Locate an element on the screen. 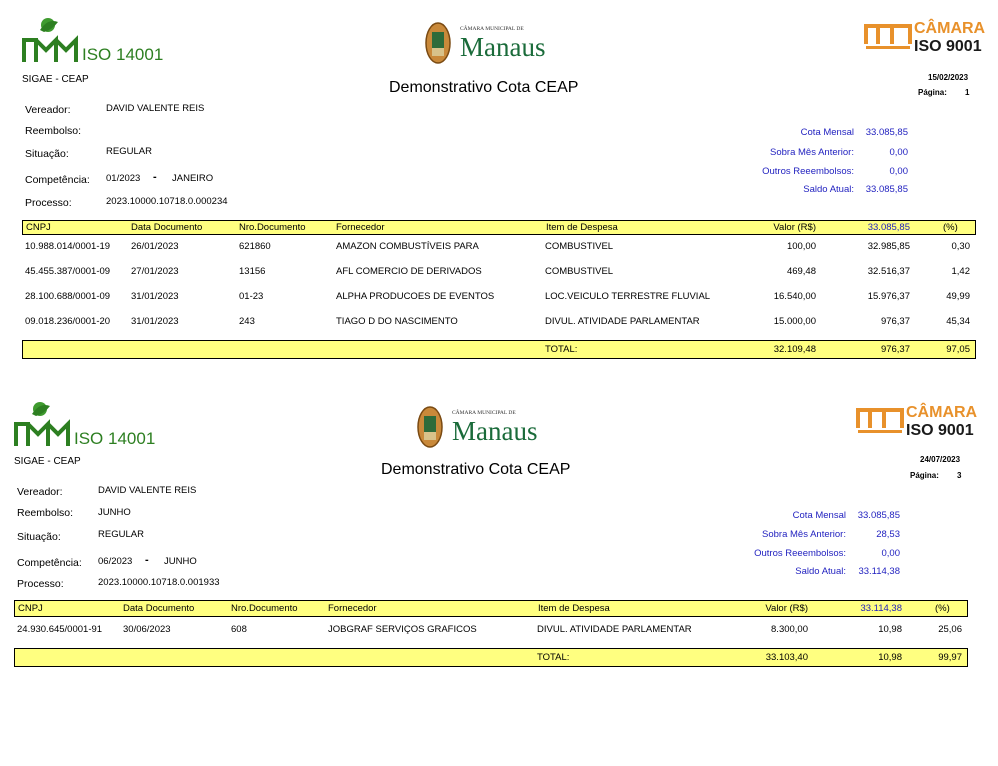 The height and width of the screenshot is (766, 998). cell-nro: 13156 is located at coordinates (252, 271).